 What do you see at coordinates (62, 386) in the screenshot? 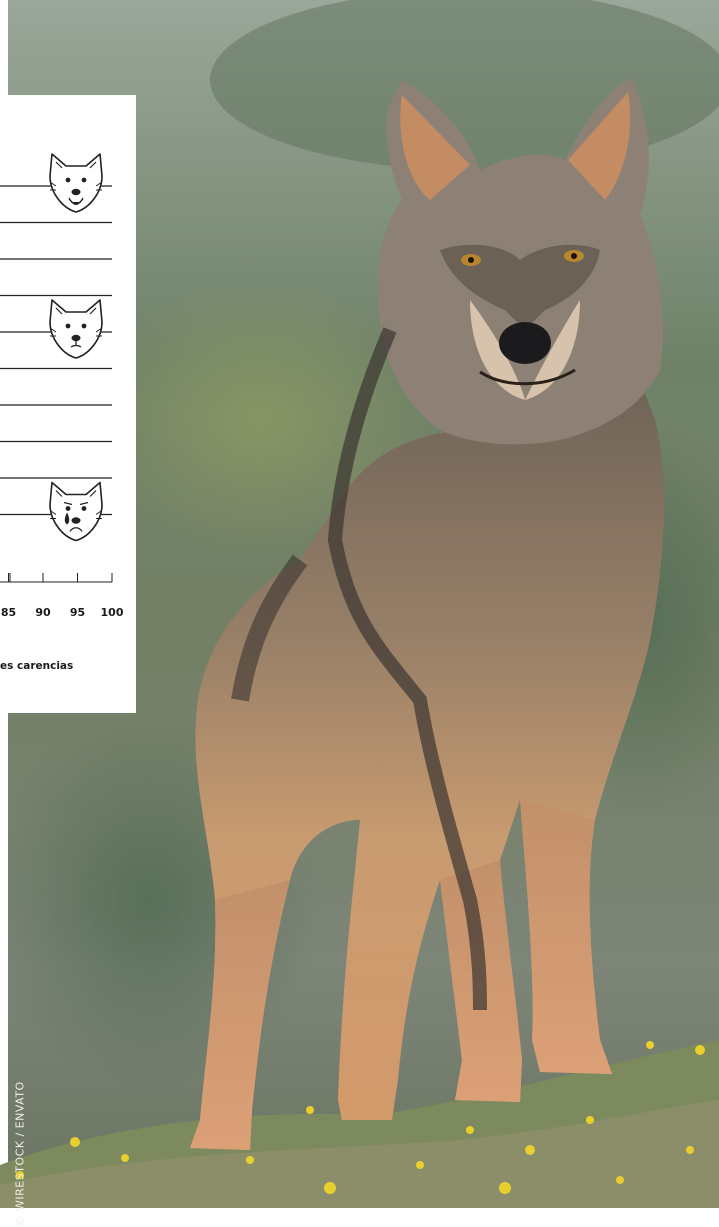
I see `chart-svg: 85 90 95 100` at bounding box center [62, 386].